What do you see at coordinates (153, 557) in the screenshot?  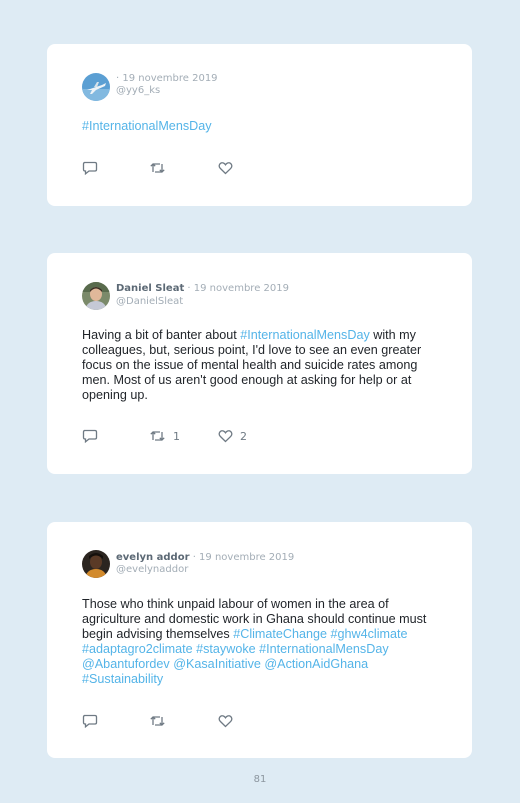 I see `author-name: evelyn addor` at bounding box center [153, 557].